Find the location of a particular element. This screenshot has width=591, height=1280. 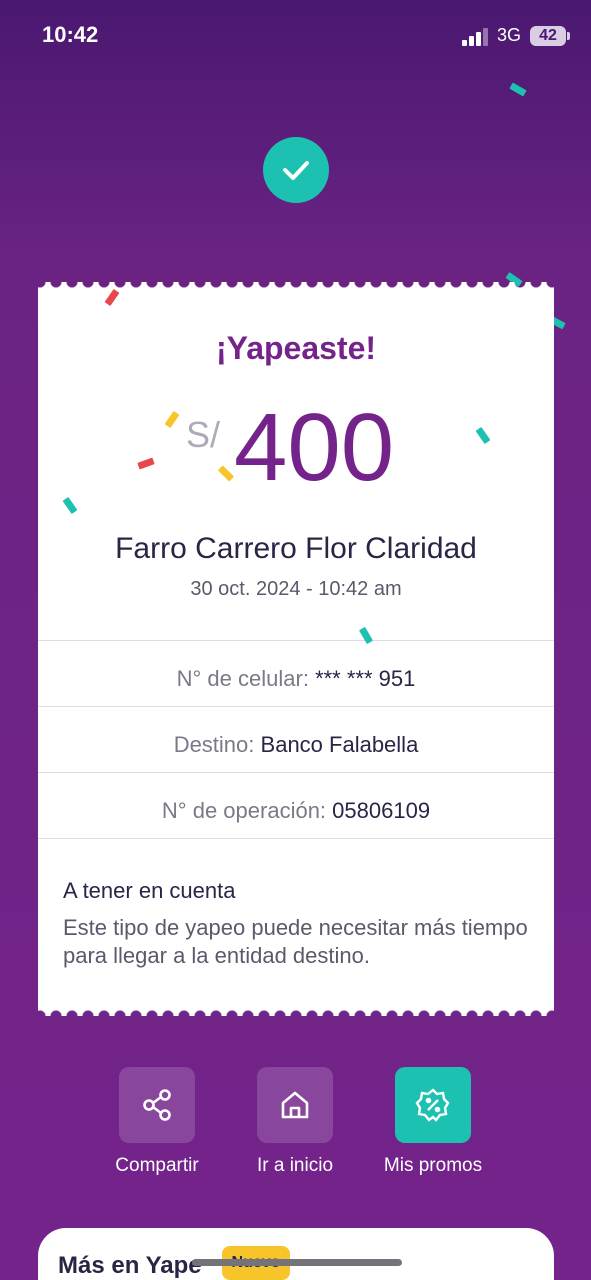

home-button is located at coordinates (295, 1105).